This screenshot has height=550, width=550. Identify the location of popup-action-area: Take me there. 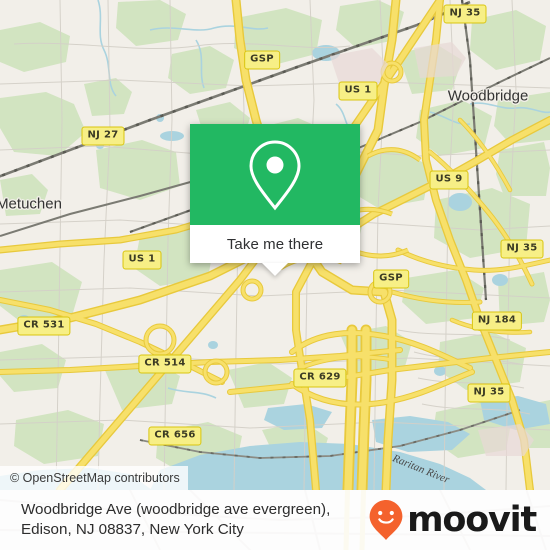
(275, 244).